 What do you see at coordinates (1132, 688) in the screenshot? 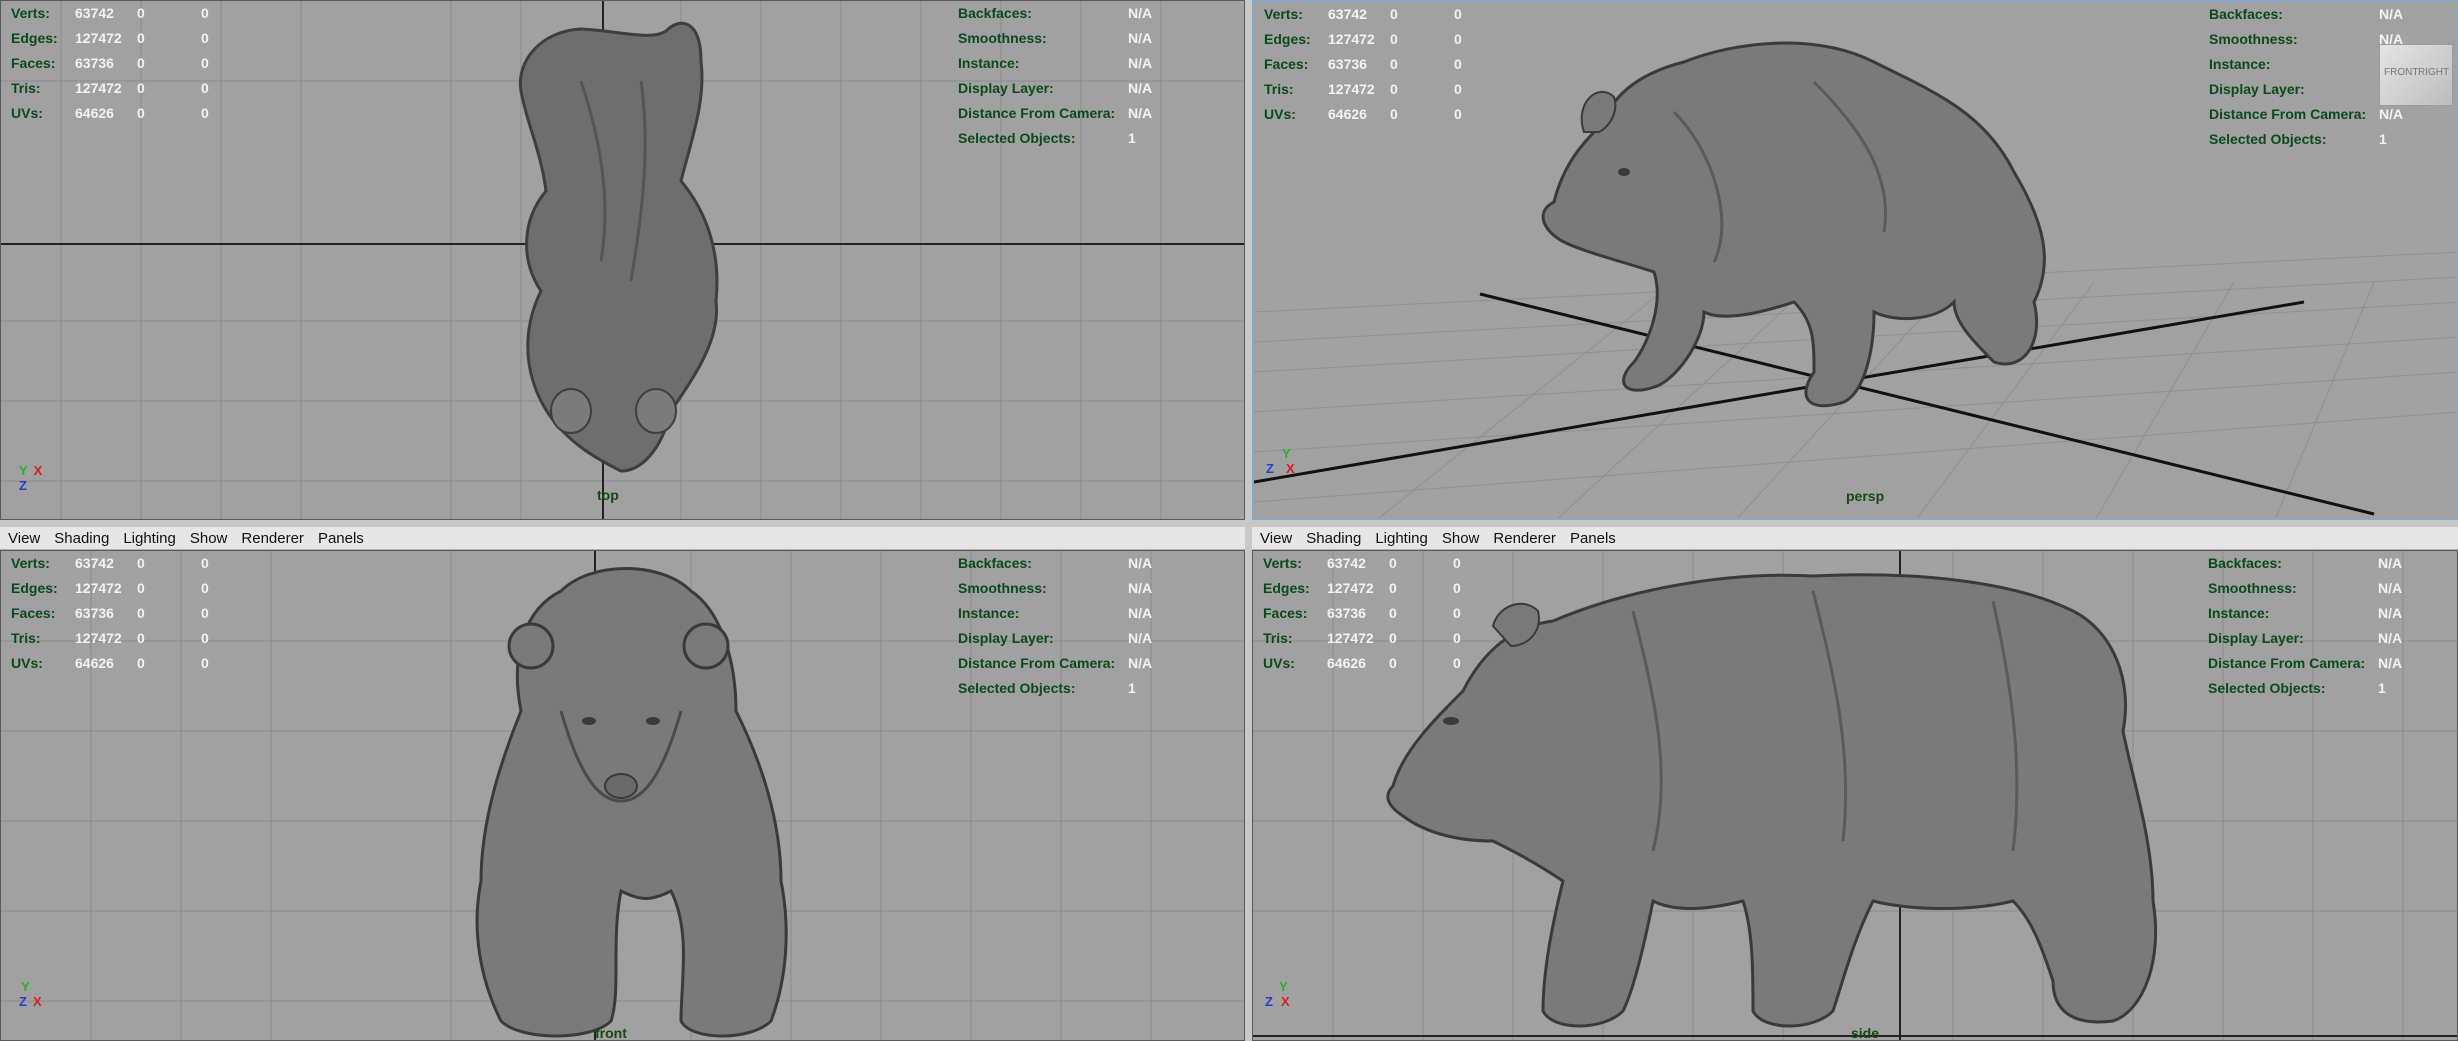
I see `hud-value: 1` at bounding box center [1132, 688].